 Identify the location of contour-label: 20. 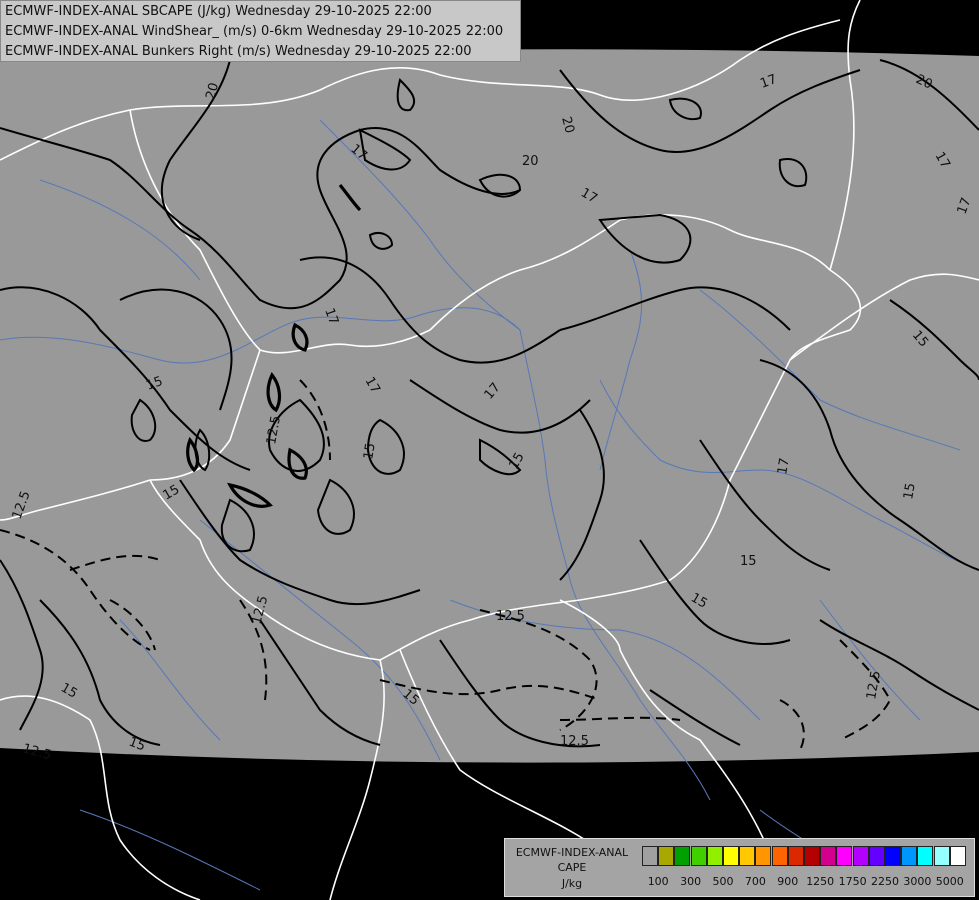
(530, 161).